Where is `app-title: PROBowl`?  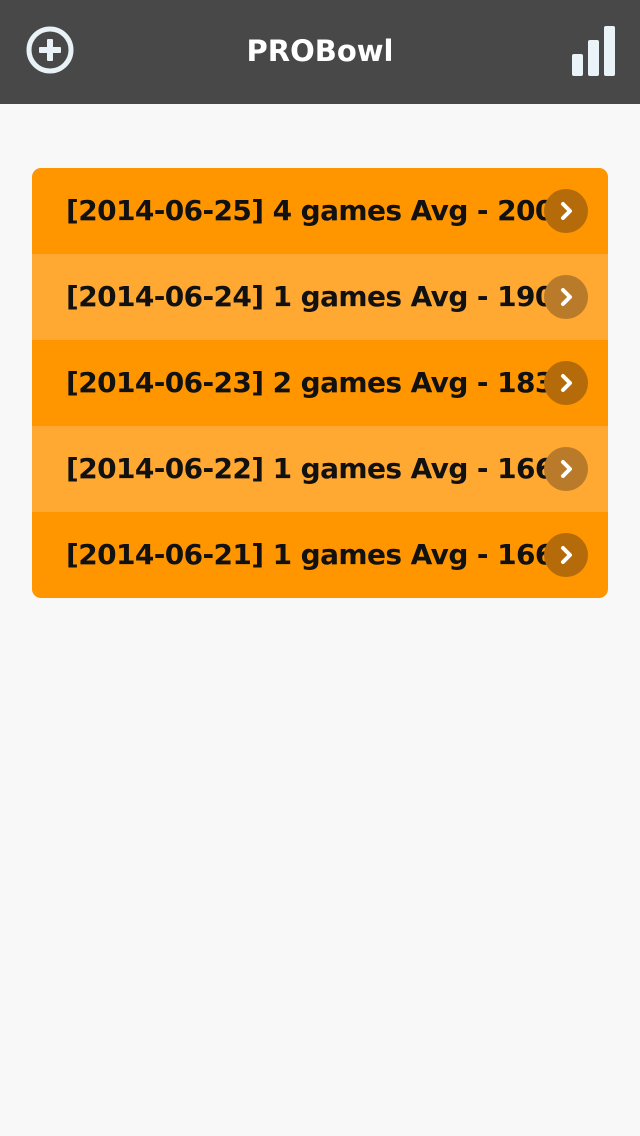
app-title: PROBowl is located at coordinates (320, 51).